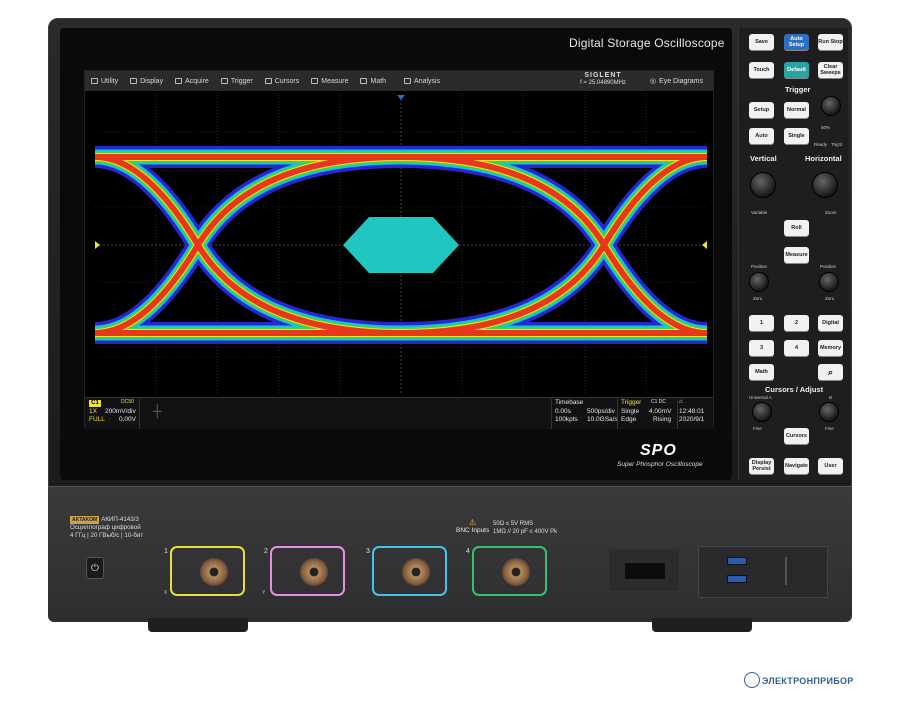 The width and height of the screenshot is (900, 716). What do you see at coordinates (763, 572) in the screenshot?
I see `usb-panel` at bounding box center [763, 572].